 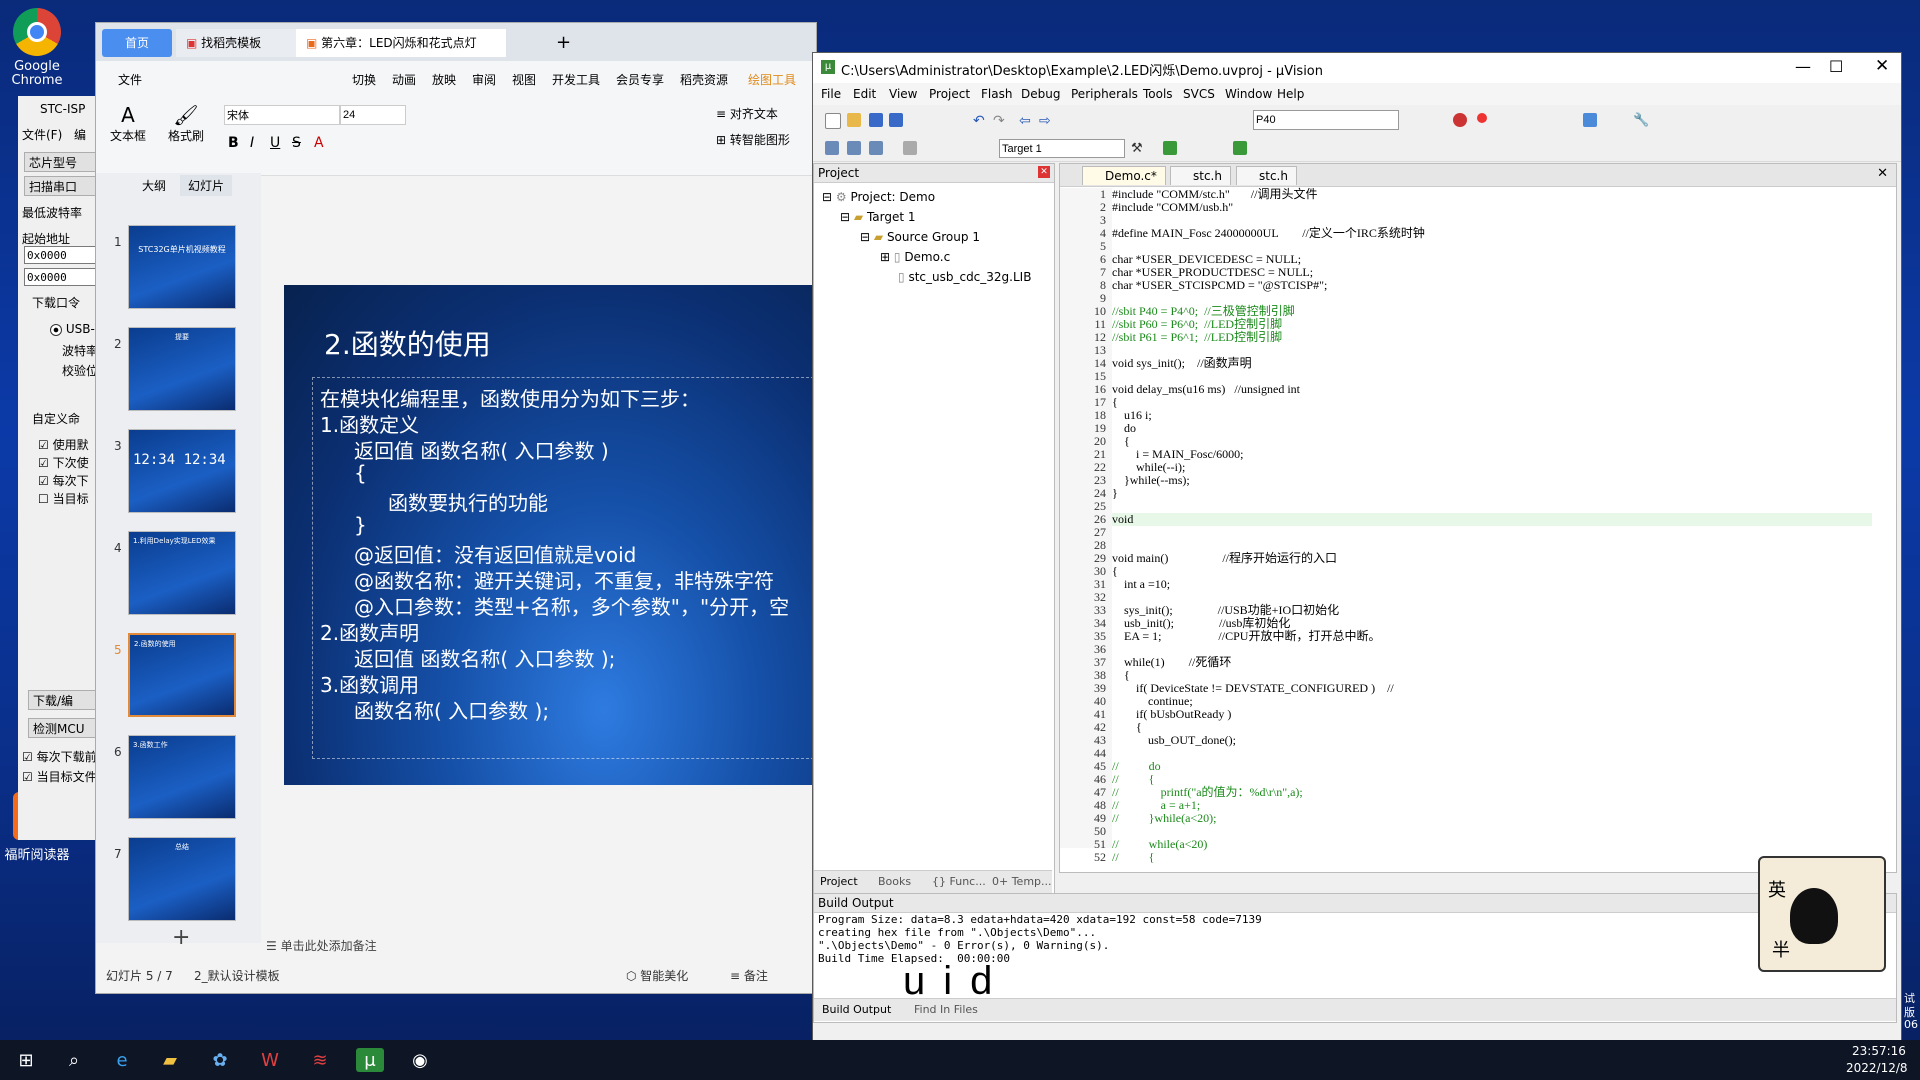 What do you see at coordinates (182, 879) in the screenshot?
I see `slide-thumb-7: 总结` at bounding box center [182, 879].